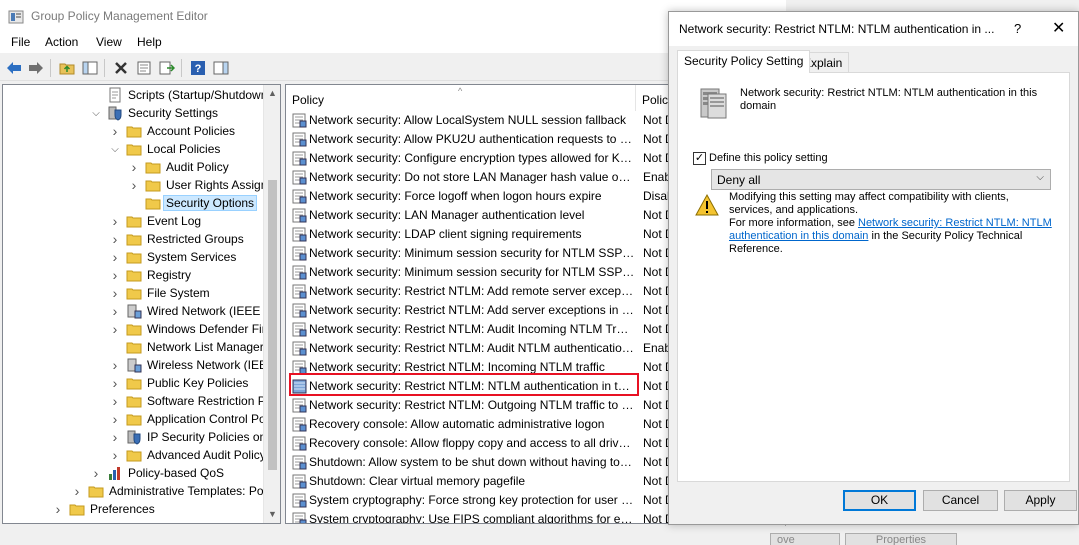 Image resolution: width=1079 pixels, height=545 pixels. I want to click on tree-item: Network List Manager Polici, so click(194, 347).